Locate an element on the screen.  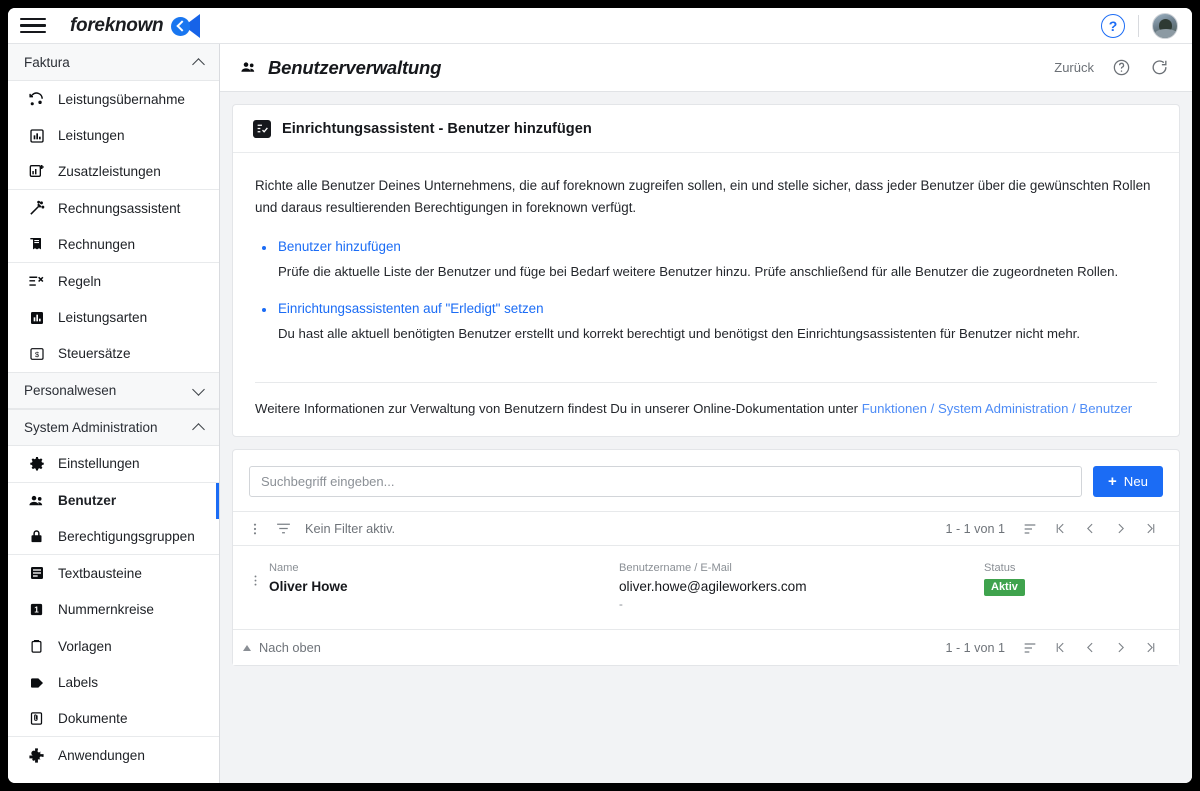
page-header-actions: Zurück is located at coordinates (1112, 67).